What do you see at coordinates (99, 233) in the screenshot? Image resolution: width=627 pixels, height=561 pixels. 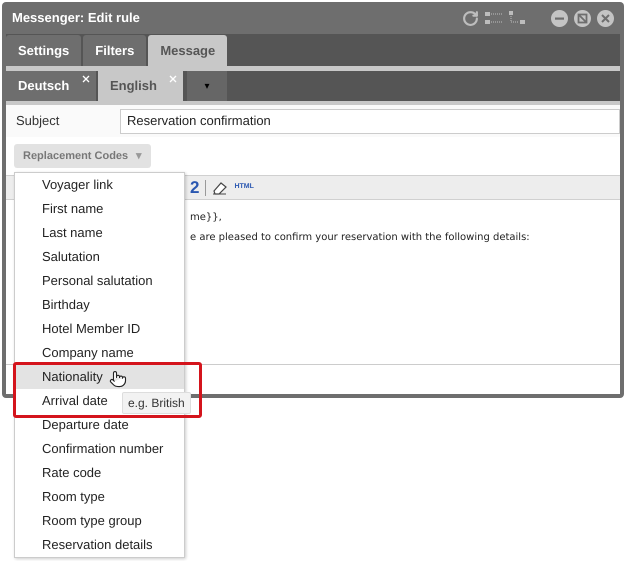 I see `menu-item: Last name` at bounding box center [99, 233].